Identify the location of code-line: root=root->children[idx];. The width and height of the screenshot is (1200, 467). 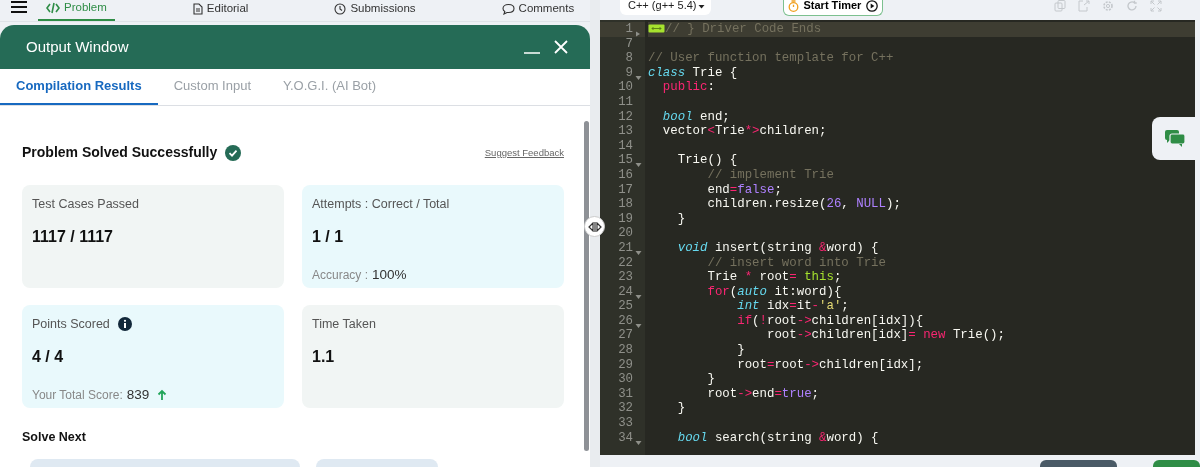
(830, 364).